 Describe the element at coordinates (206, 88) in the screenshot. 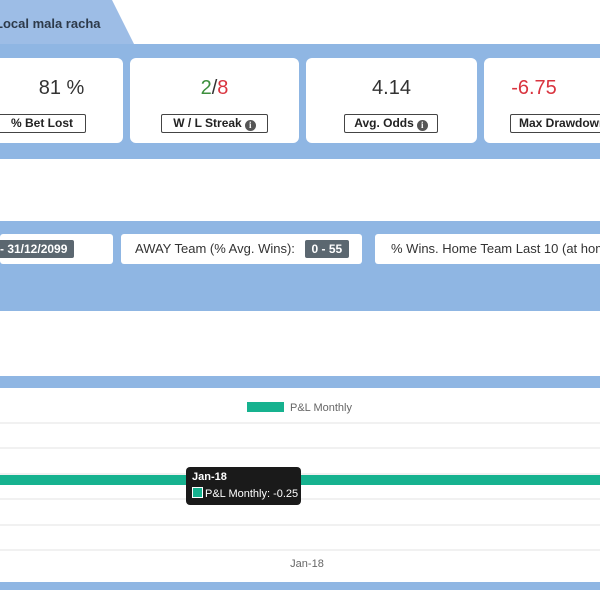

I see `streak-wins: 2` at that location.